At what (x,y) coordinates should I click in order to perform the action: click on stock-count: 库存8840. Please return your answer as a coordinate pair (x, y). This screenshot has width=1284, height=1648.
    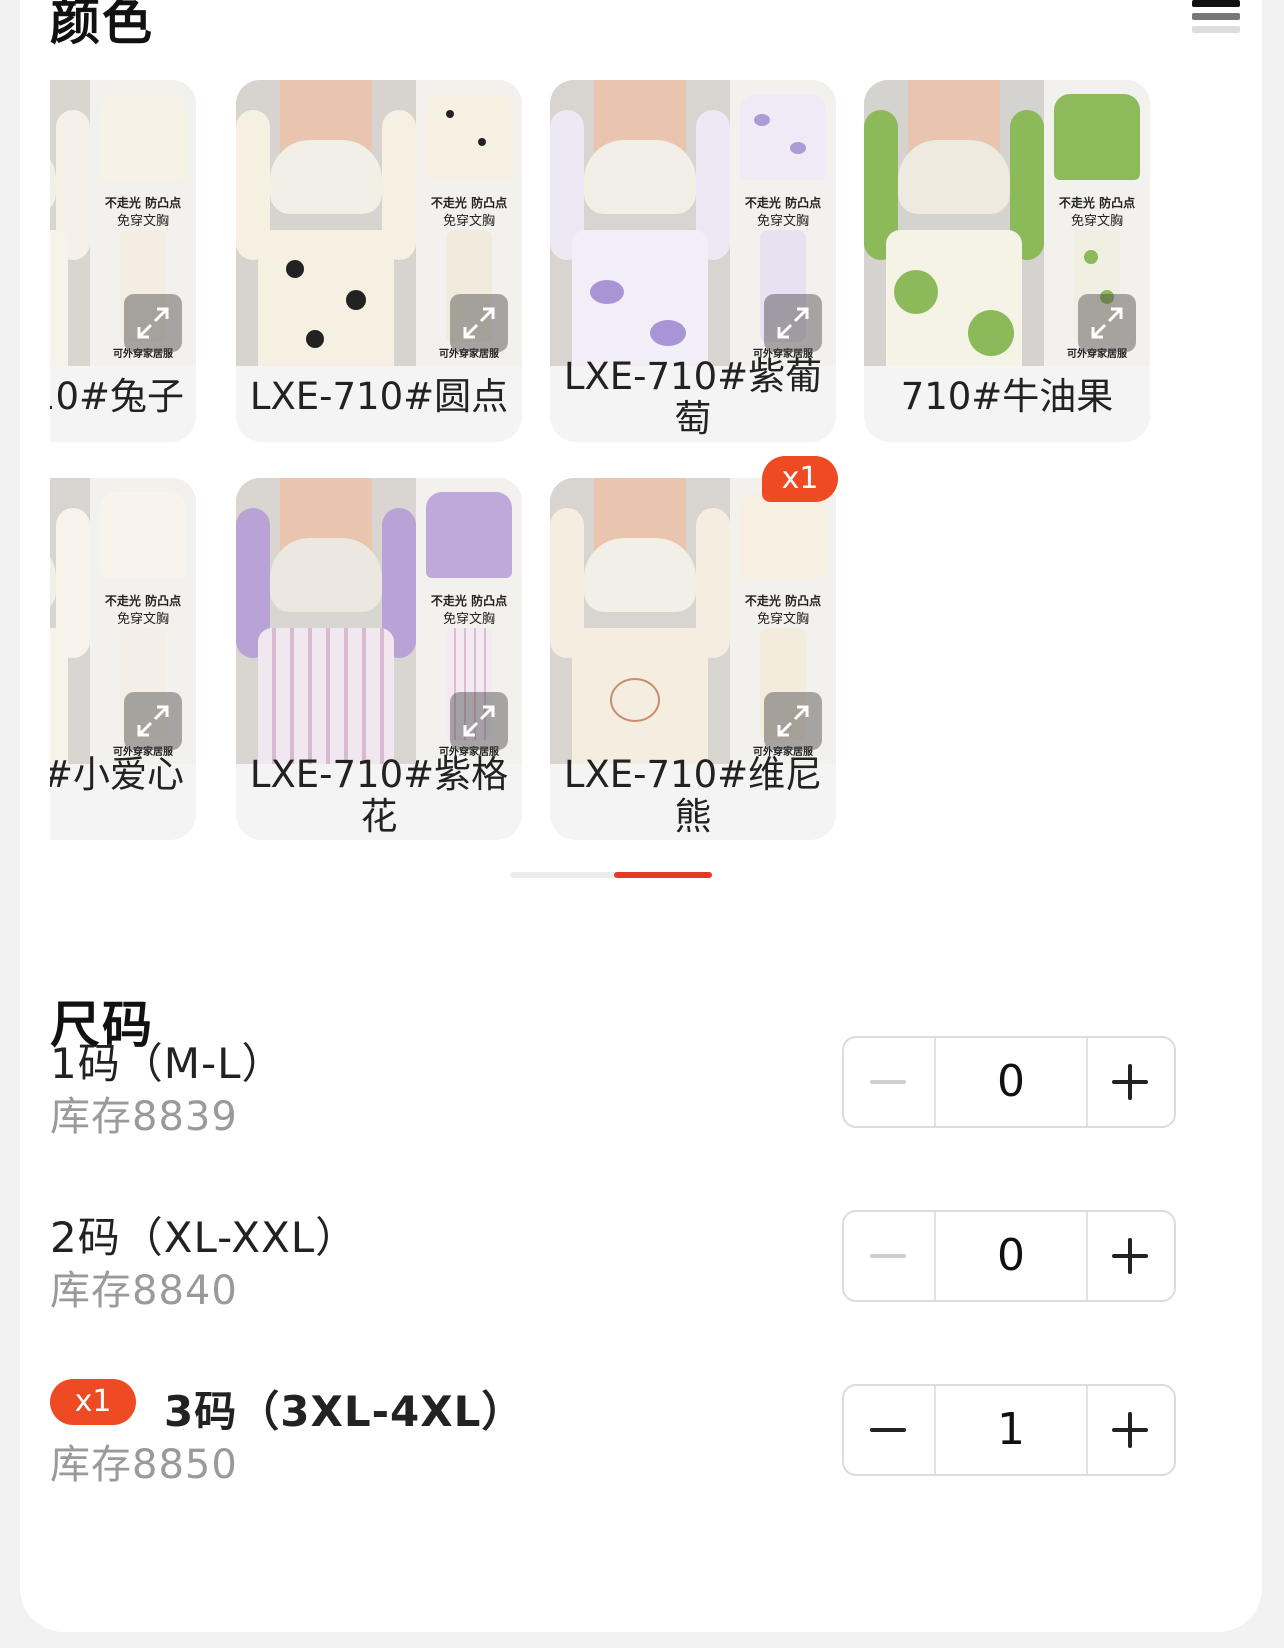
    Looking at the image, I should click on (144, 1291).